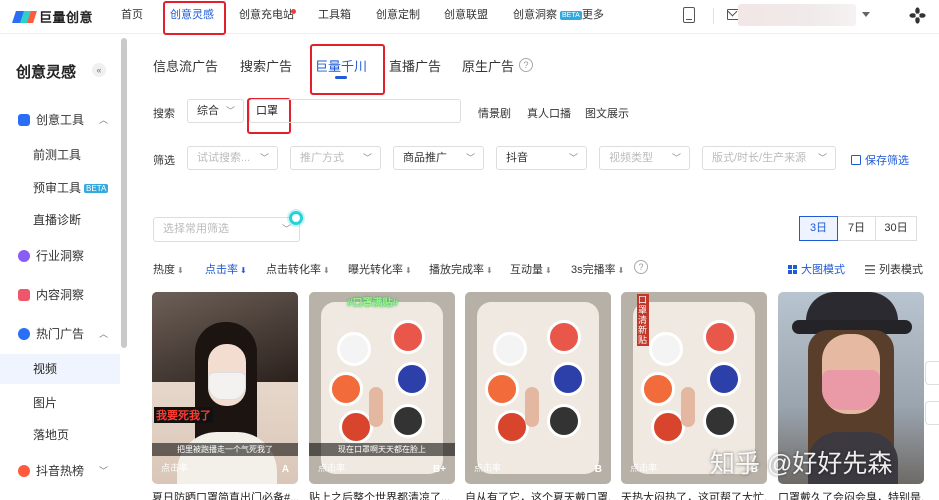 The width and height of the screenshot is (939, 500). Describe the element at coordinates (185, 65) in the screenshot. I see `tab-feed-ads: 信息流广告` at that location.